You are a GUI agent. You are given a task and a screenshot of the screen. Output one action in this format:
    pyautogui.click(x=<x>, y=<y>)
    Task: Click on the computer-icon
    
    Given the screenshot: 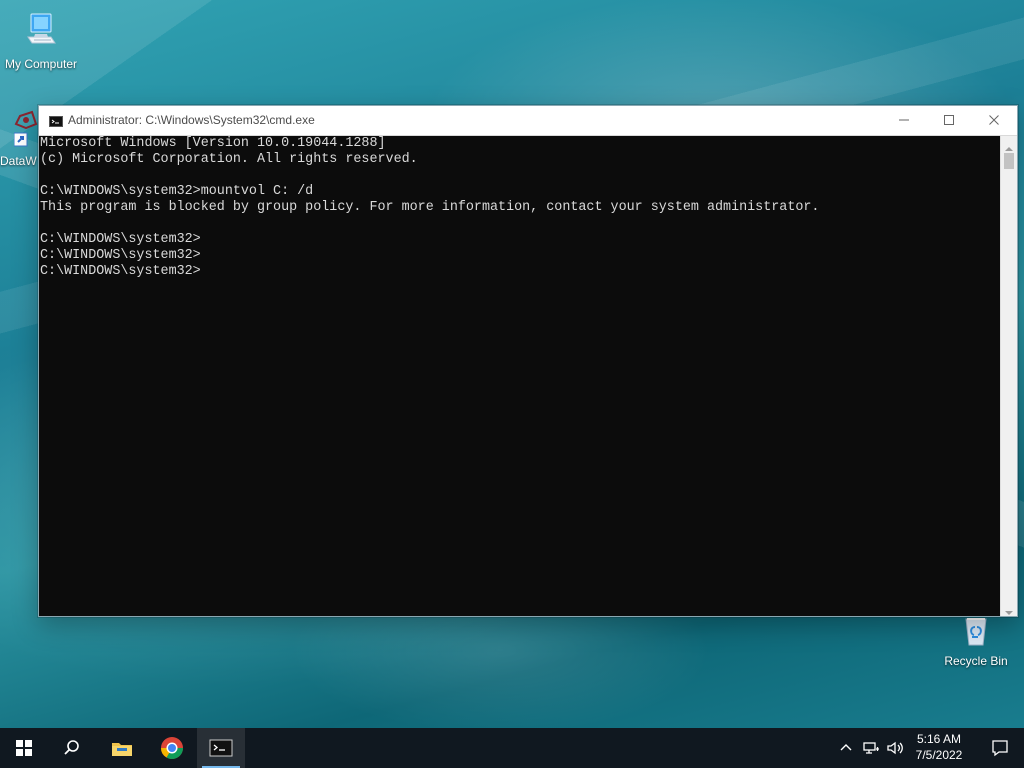 What is the action you would take?
    pyautogui.click(x=41, y=32)
    